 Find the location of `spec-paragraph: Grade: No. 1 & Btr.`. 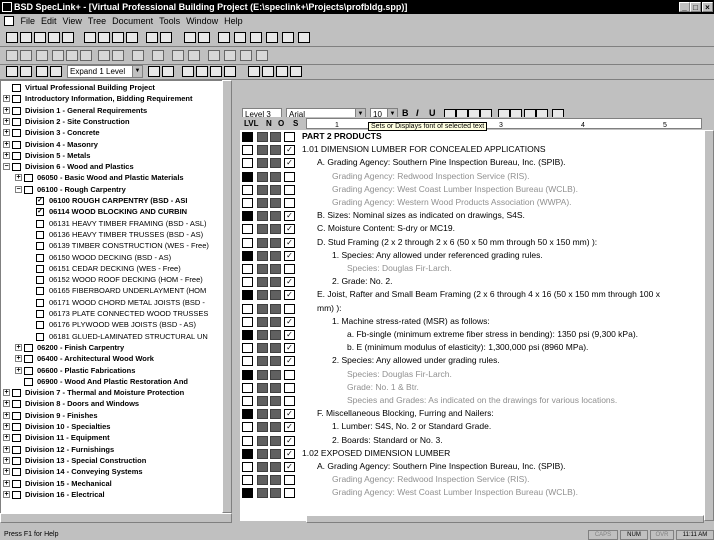

spec-paragraph: Grade: No. 1 & Btr. is located at coordinates (383, 387).